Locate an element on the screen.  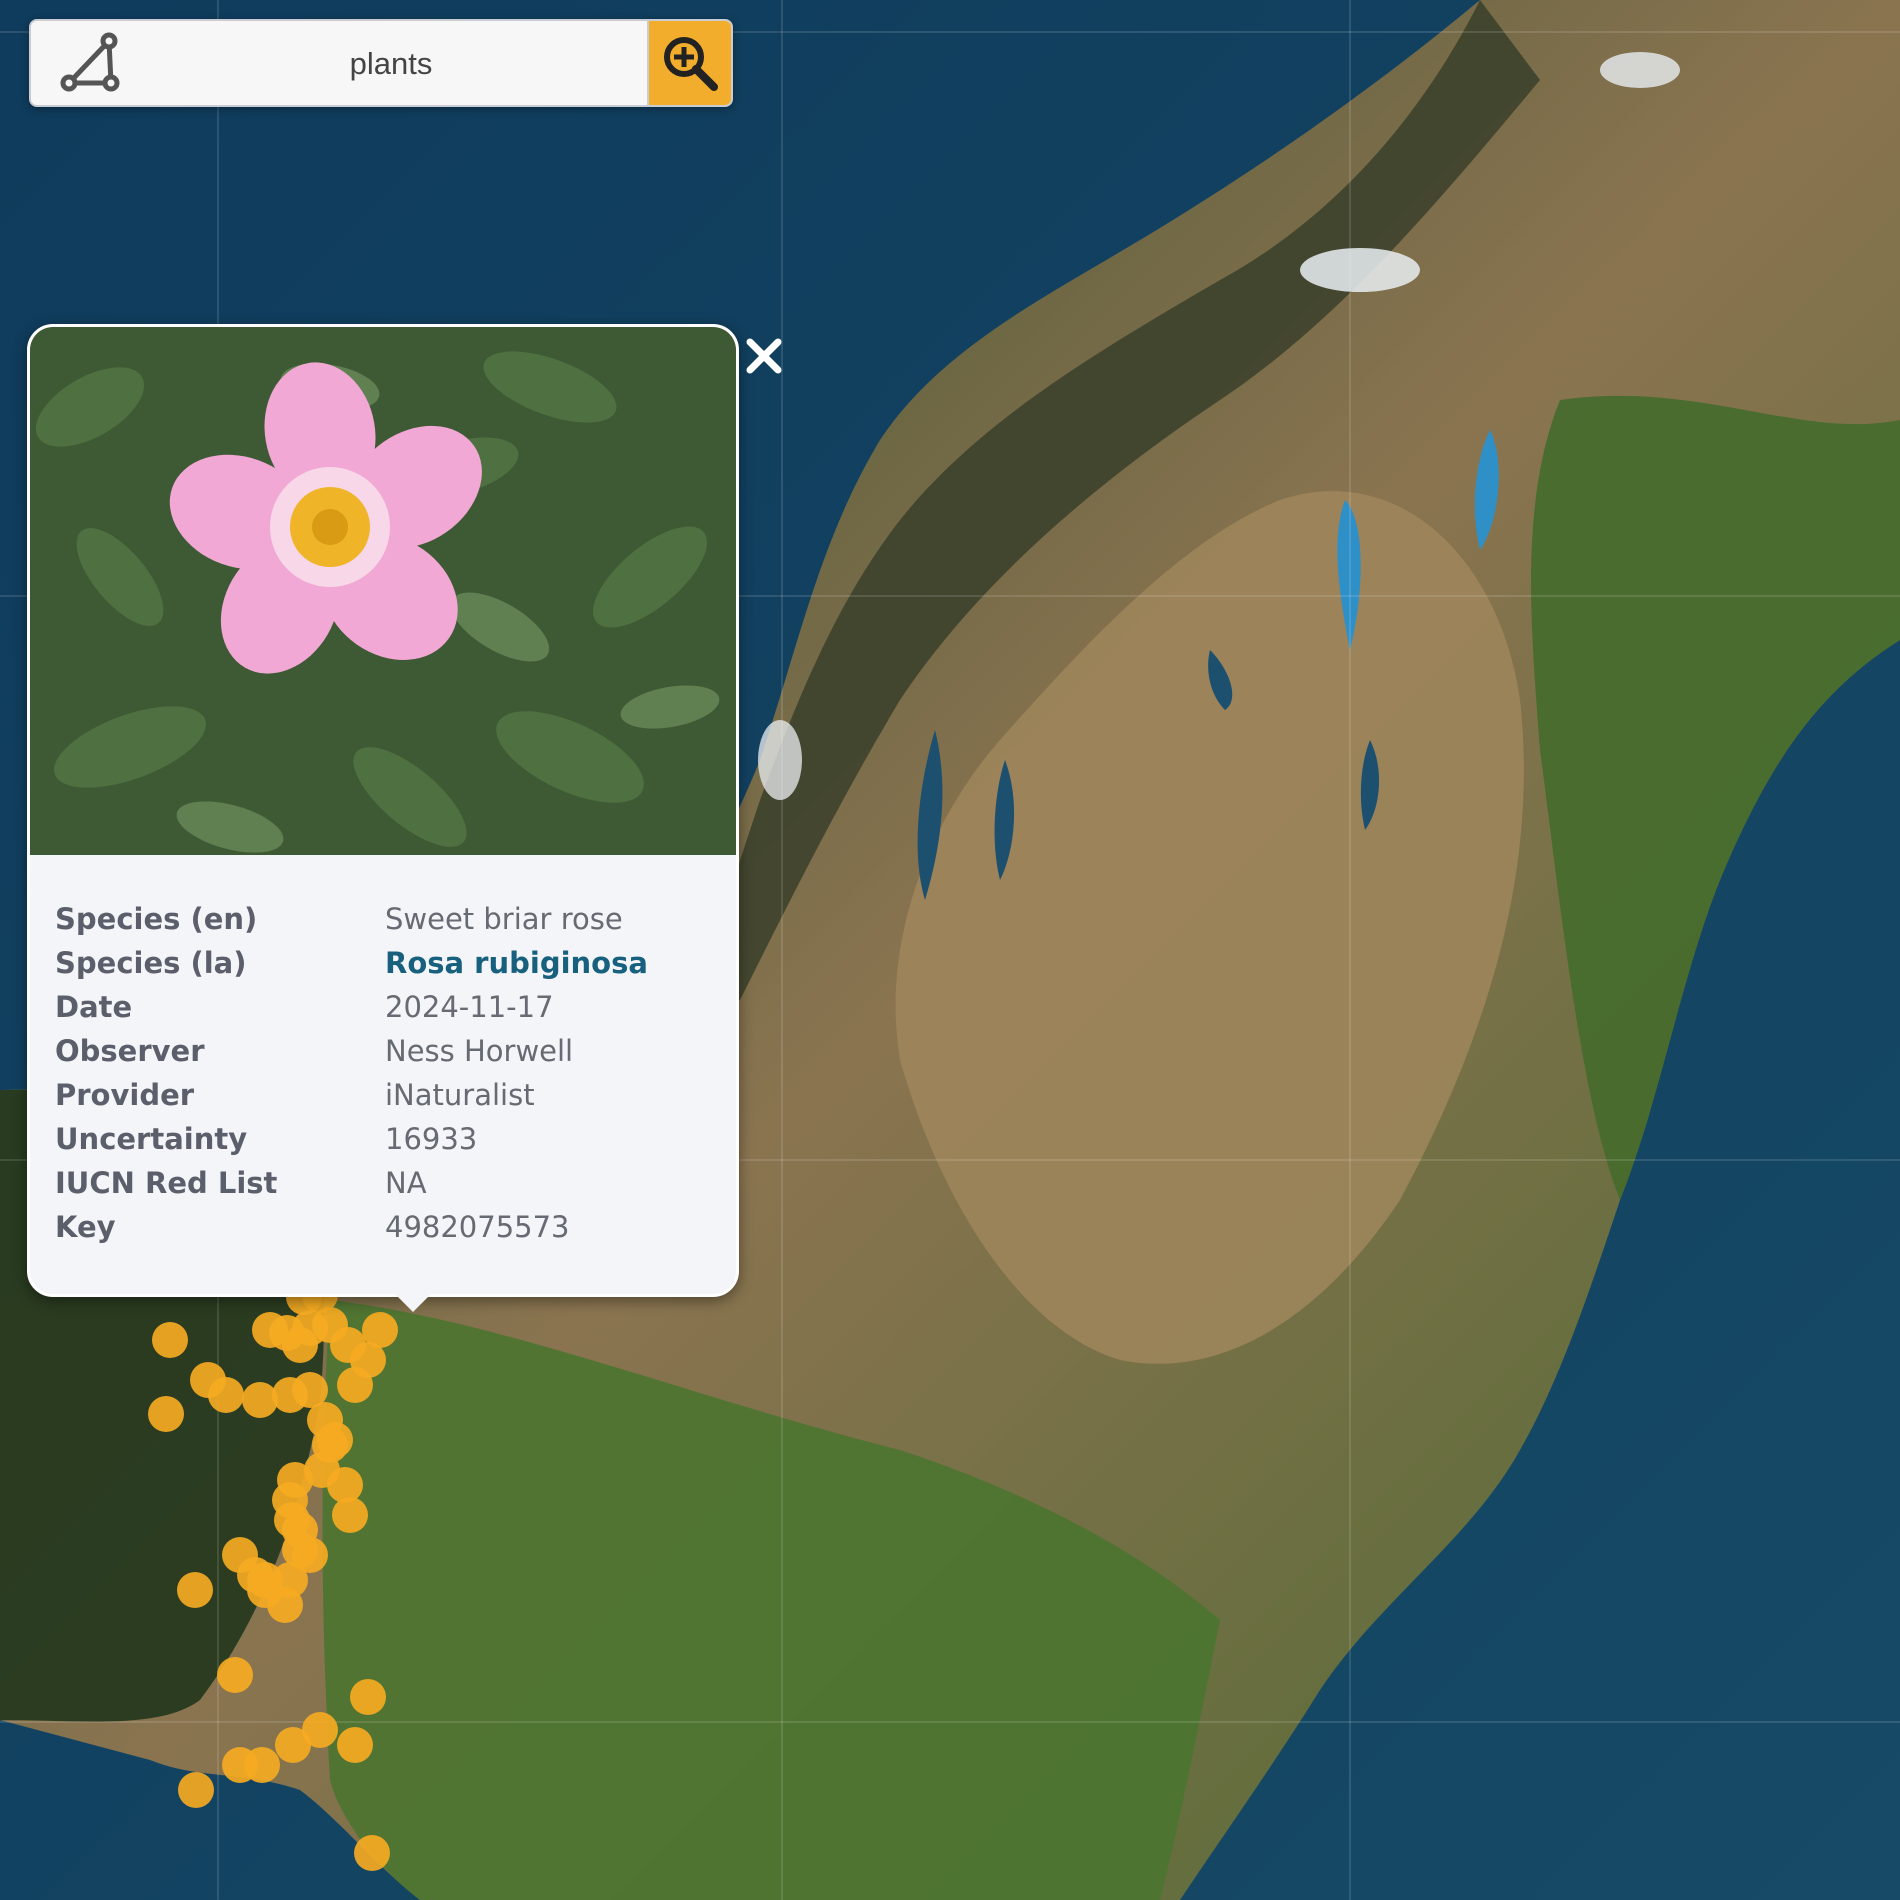
attribute-label: Uncertainty is located at coordinates (151, 1139).